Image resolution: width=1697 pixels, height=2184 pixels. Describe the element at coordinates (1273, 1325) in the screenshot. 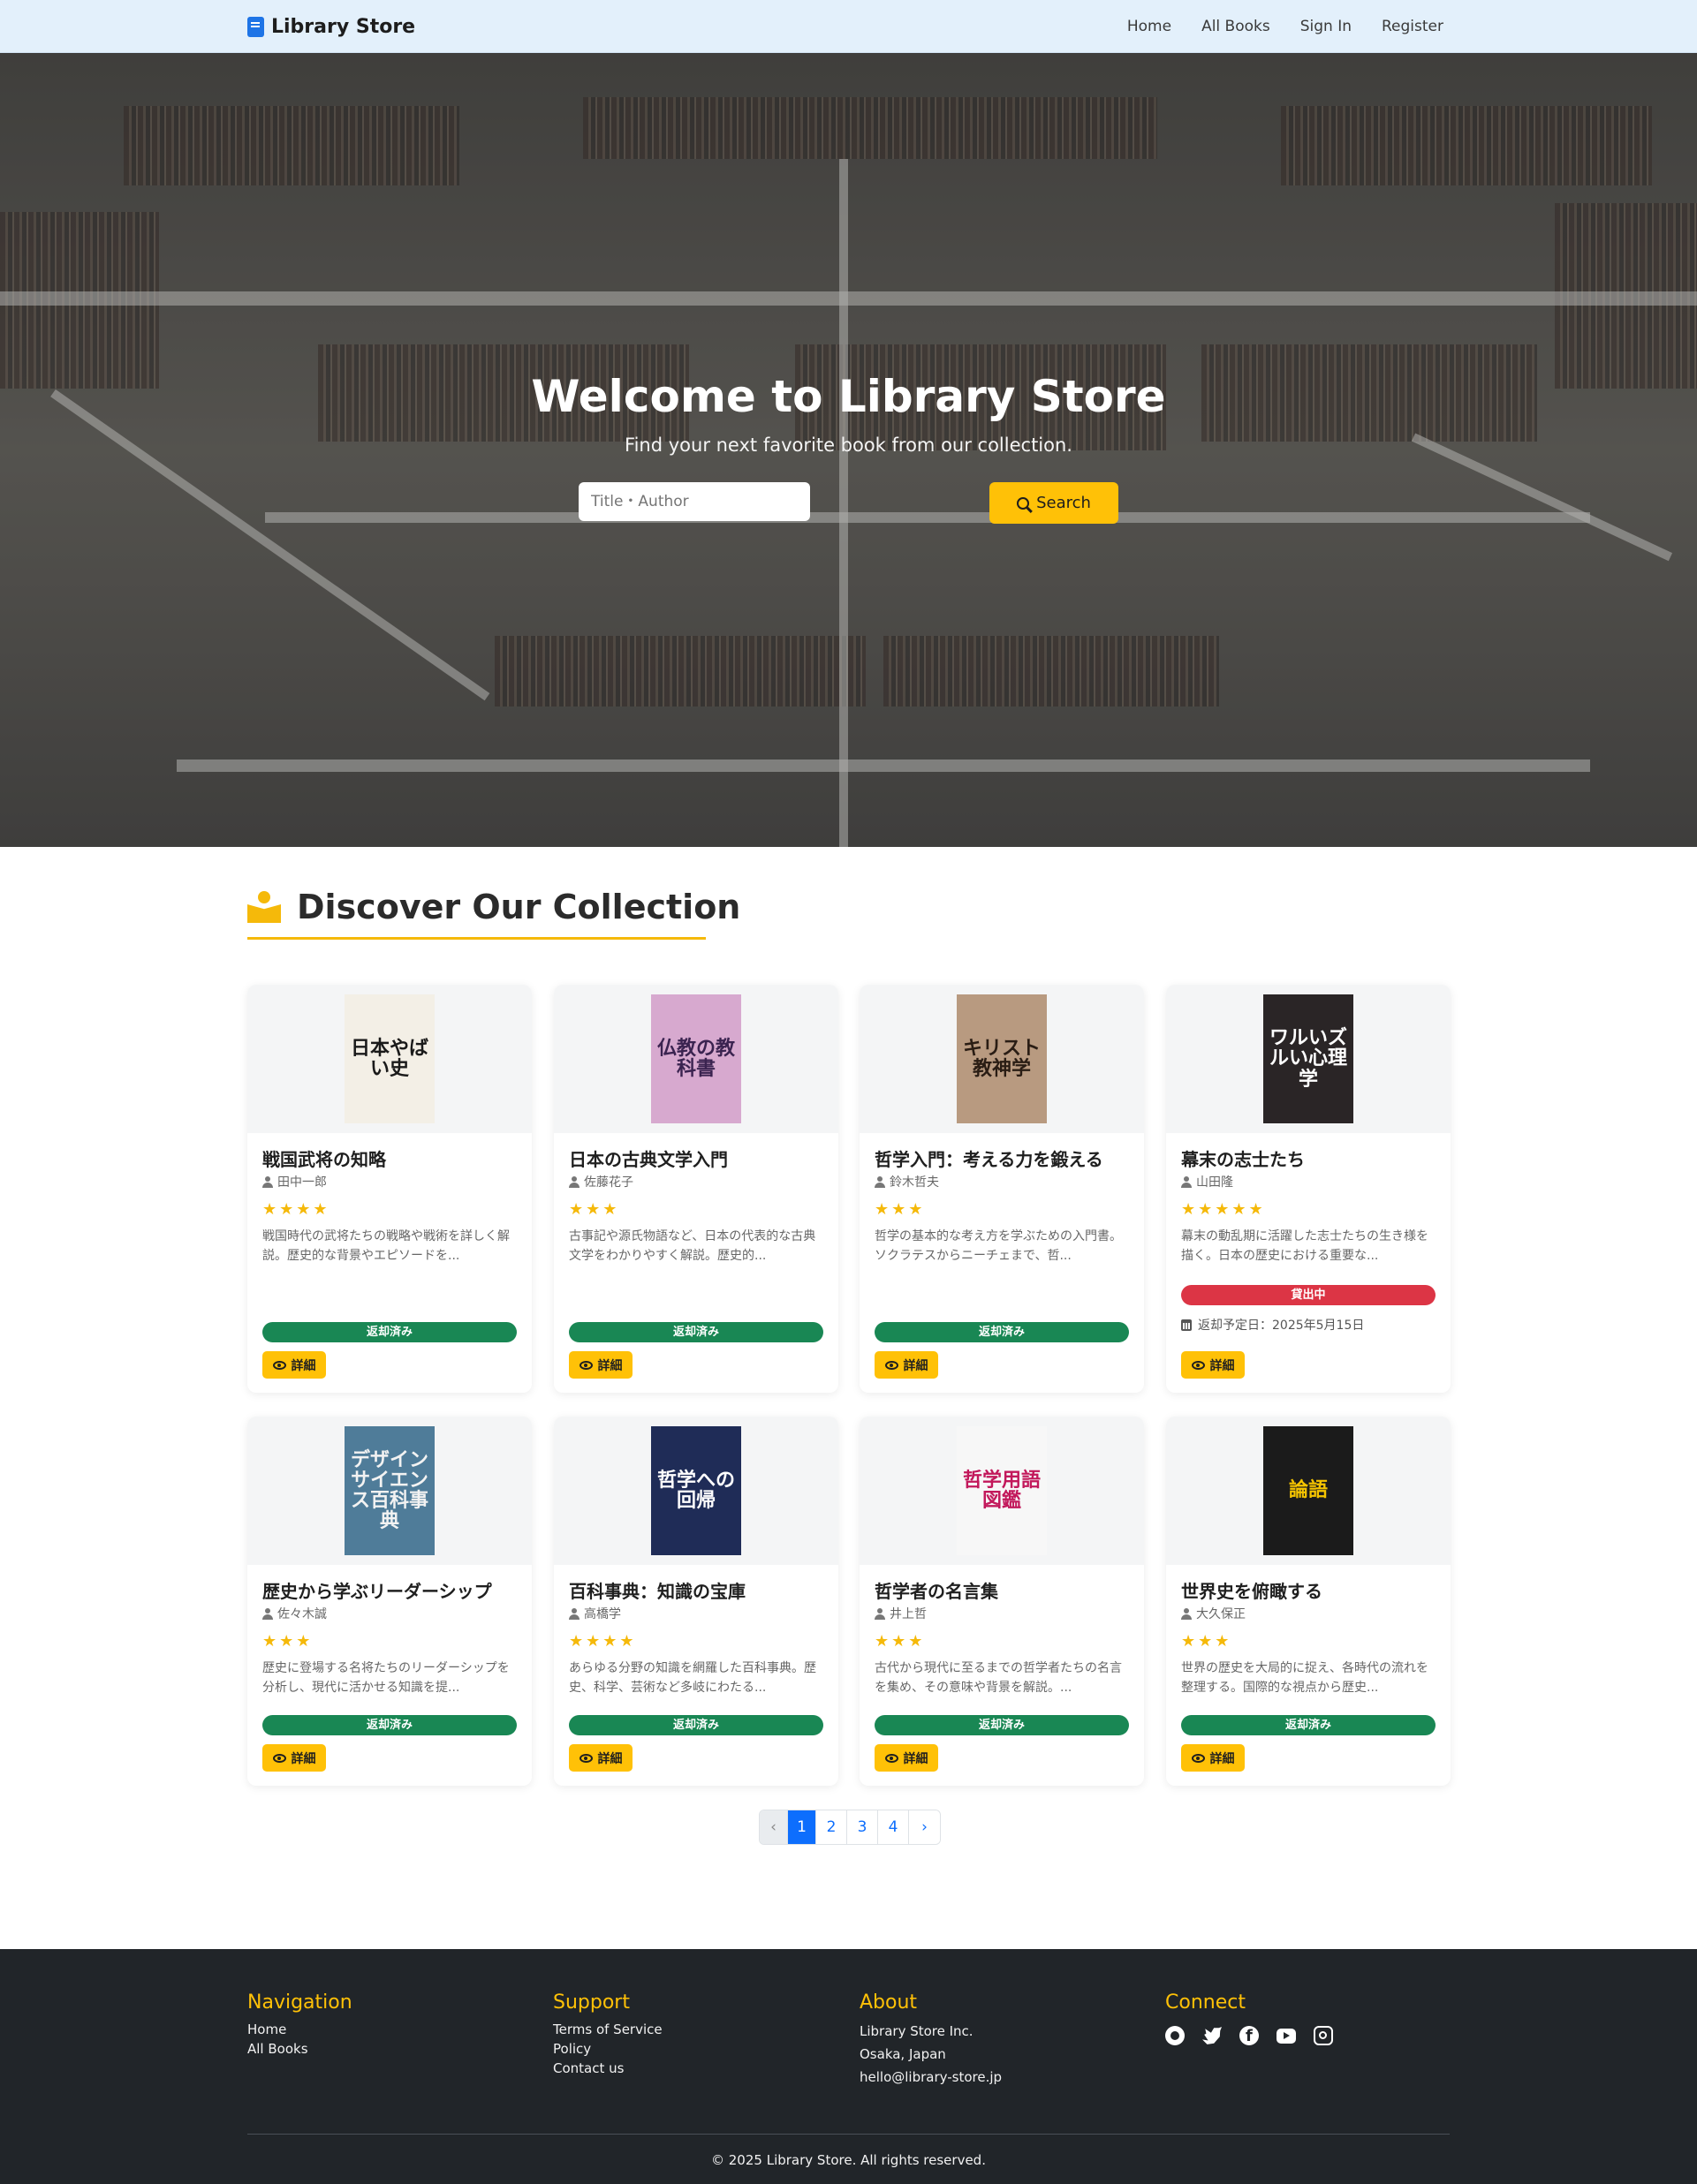

I see `due-date: 返却予定日：2025年5月15日` at that location.